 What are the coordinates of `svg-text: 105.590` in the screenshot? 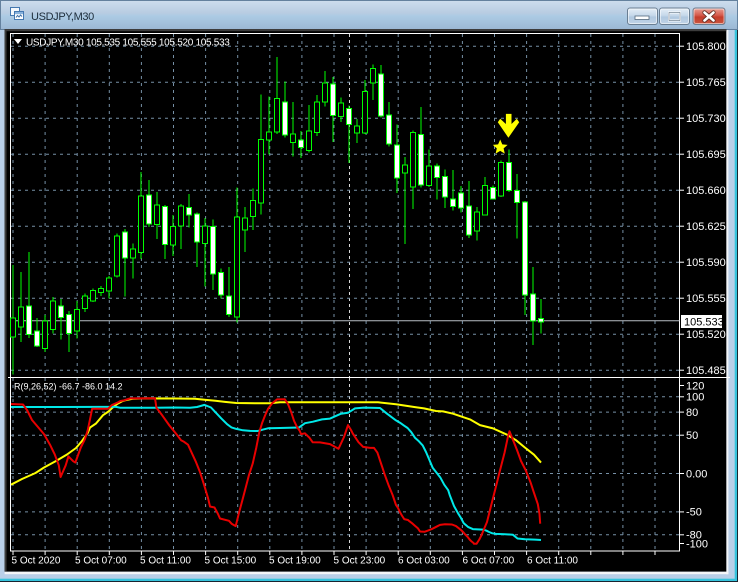 It's located at (706, 263).